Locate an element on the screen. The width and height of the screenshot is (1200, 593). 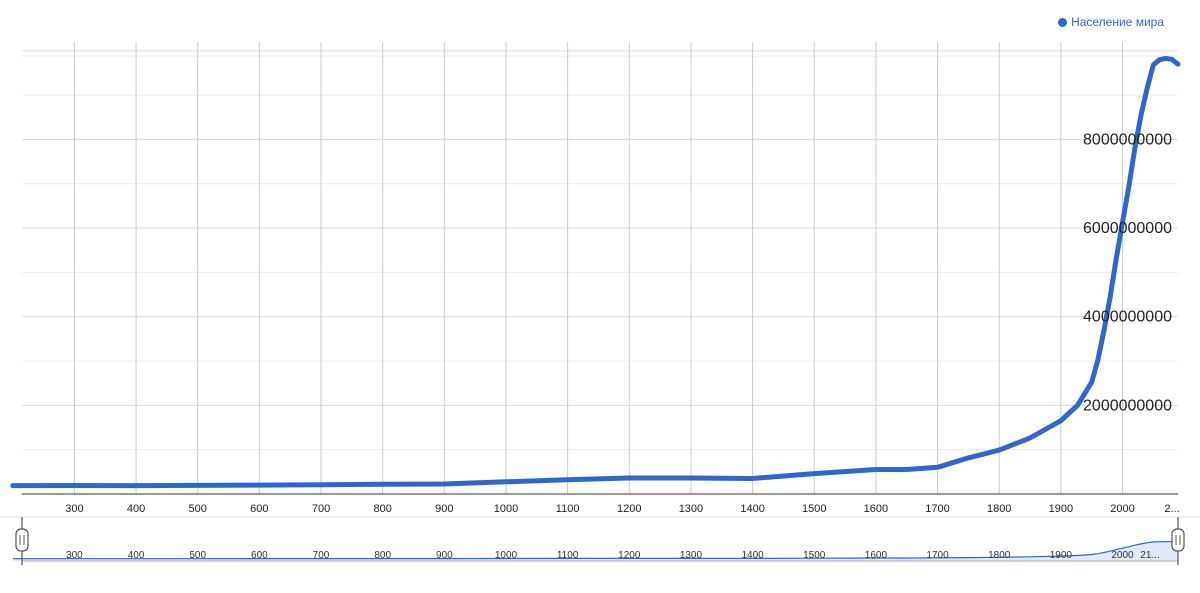
range-selector-tick-label: 1600 is located at coordinates (876, 555).